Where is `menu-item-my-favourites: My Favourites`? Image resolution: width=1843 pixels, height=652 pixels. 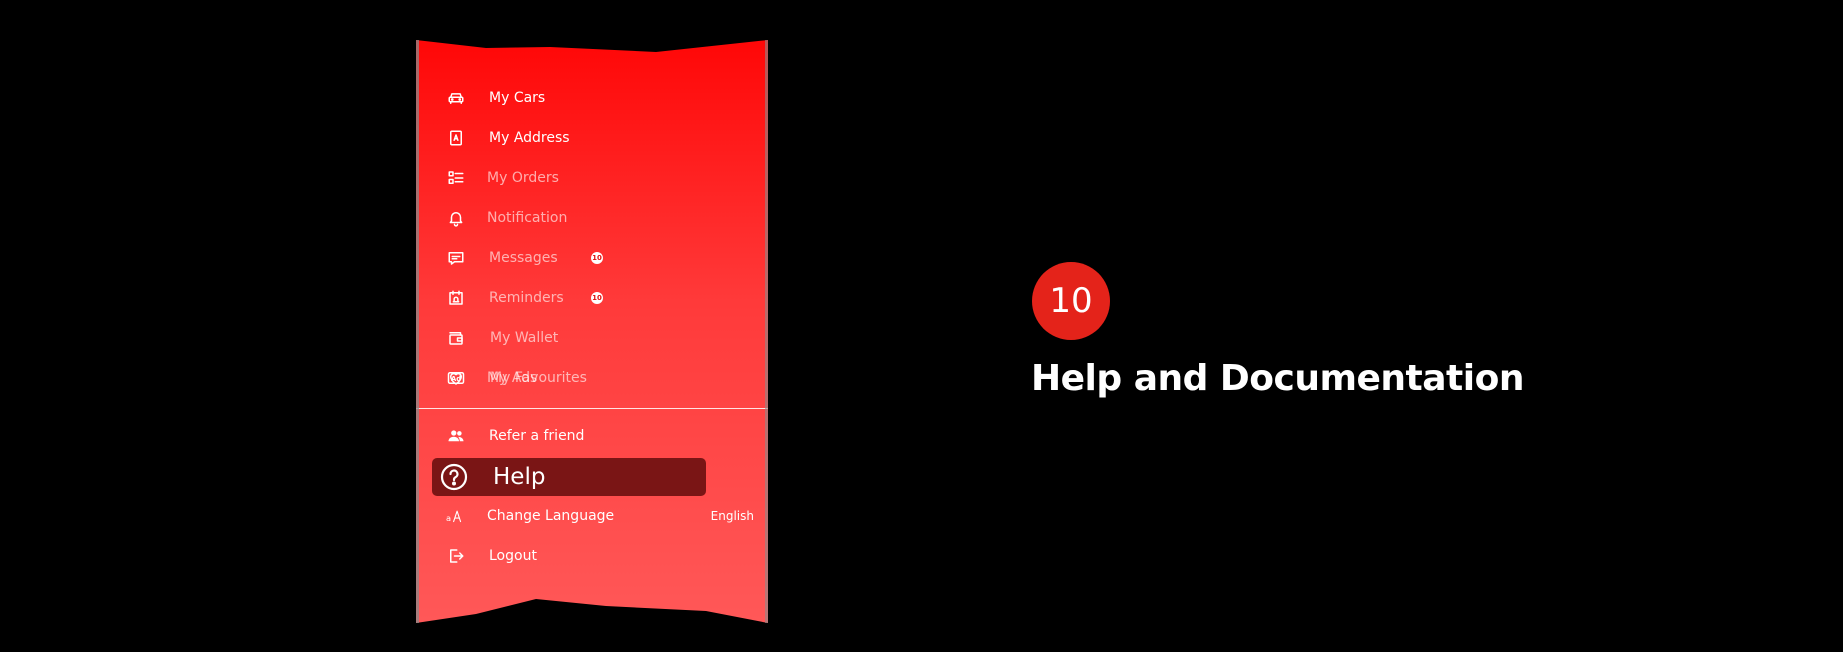
menu-item-my-favourites: My Favourites is located at coordinates (592, 378).